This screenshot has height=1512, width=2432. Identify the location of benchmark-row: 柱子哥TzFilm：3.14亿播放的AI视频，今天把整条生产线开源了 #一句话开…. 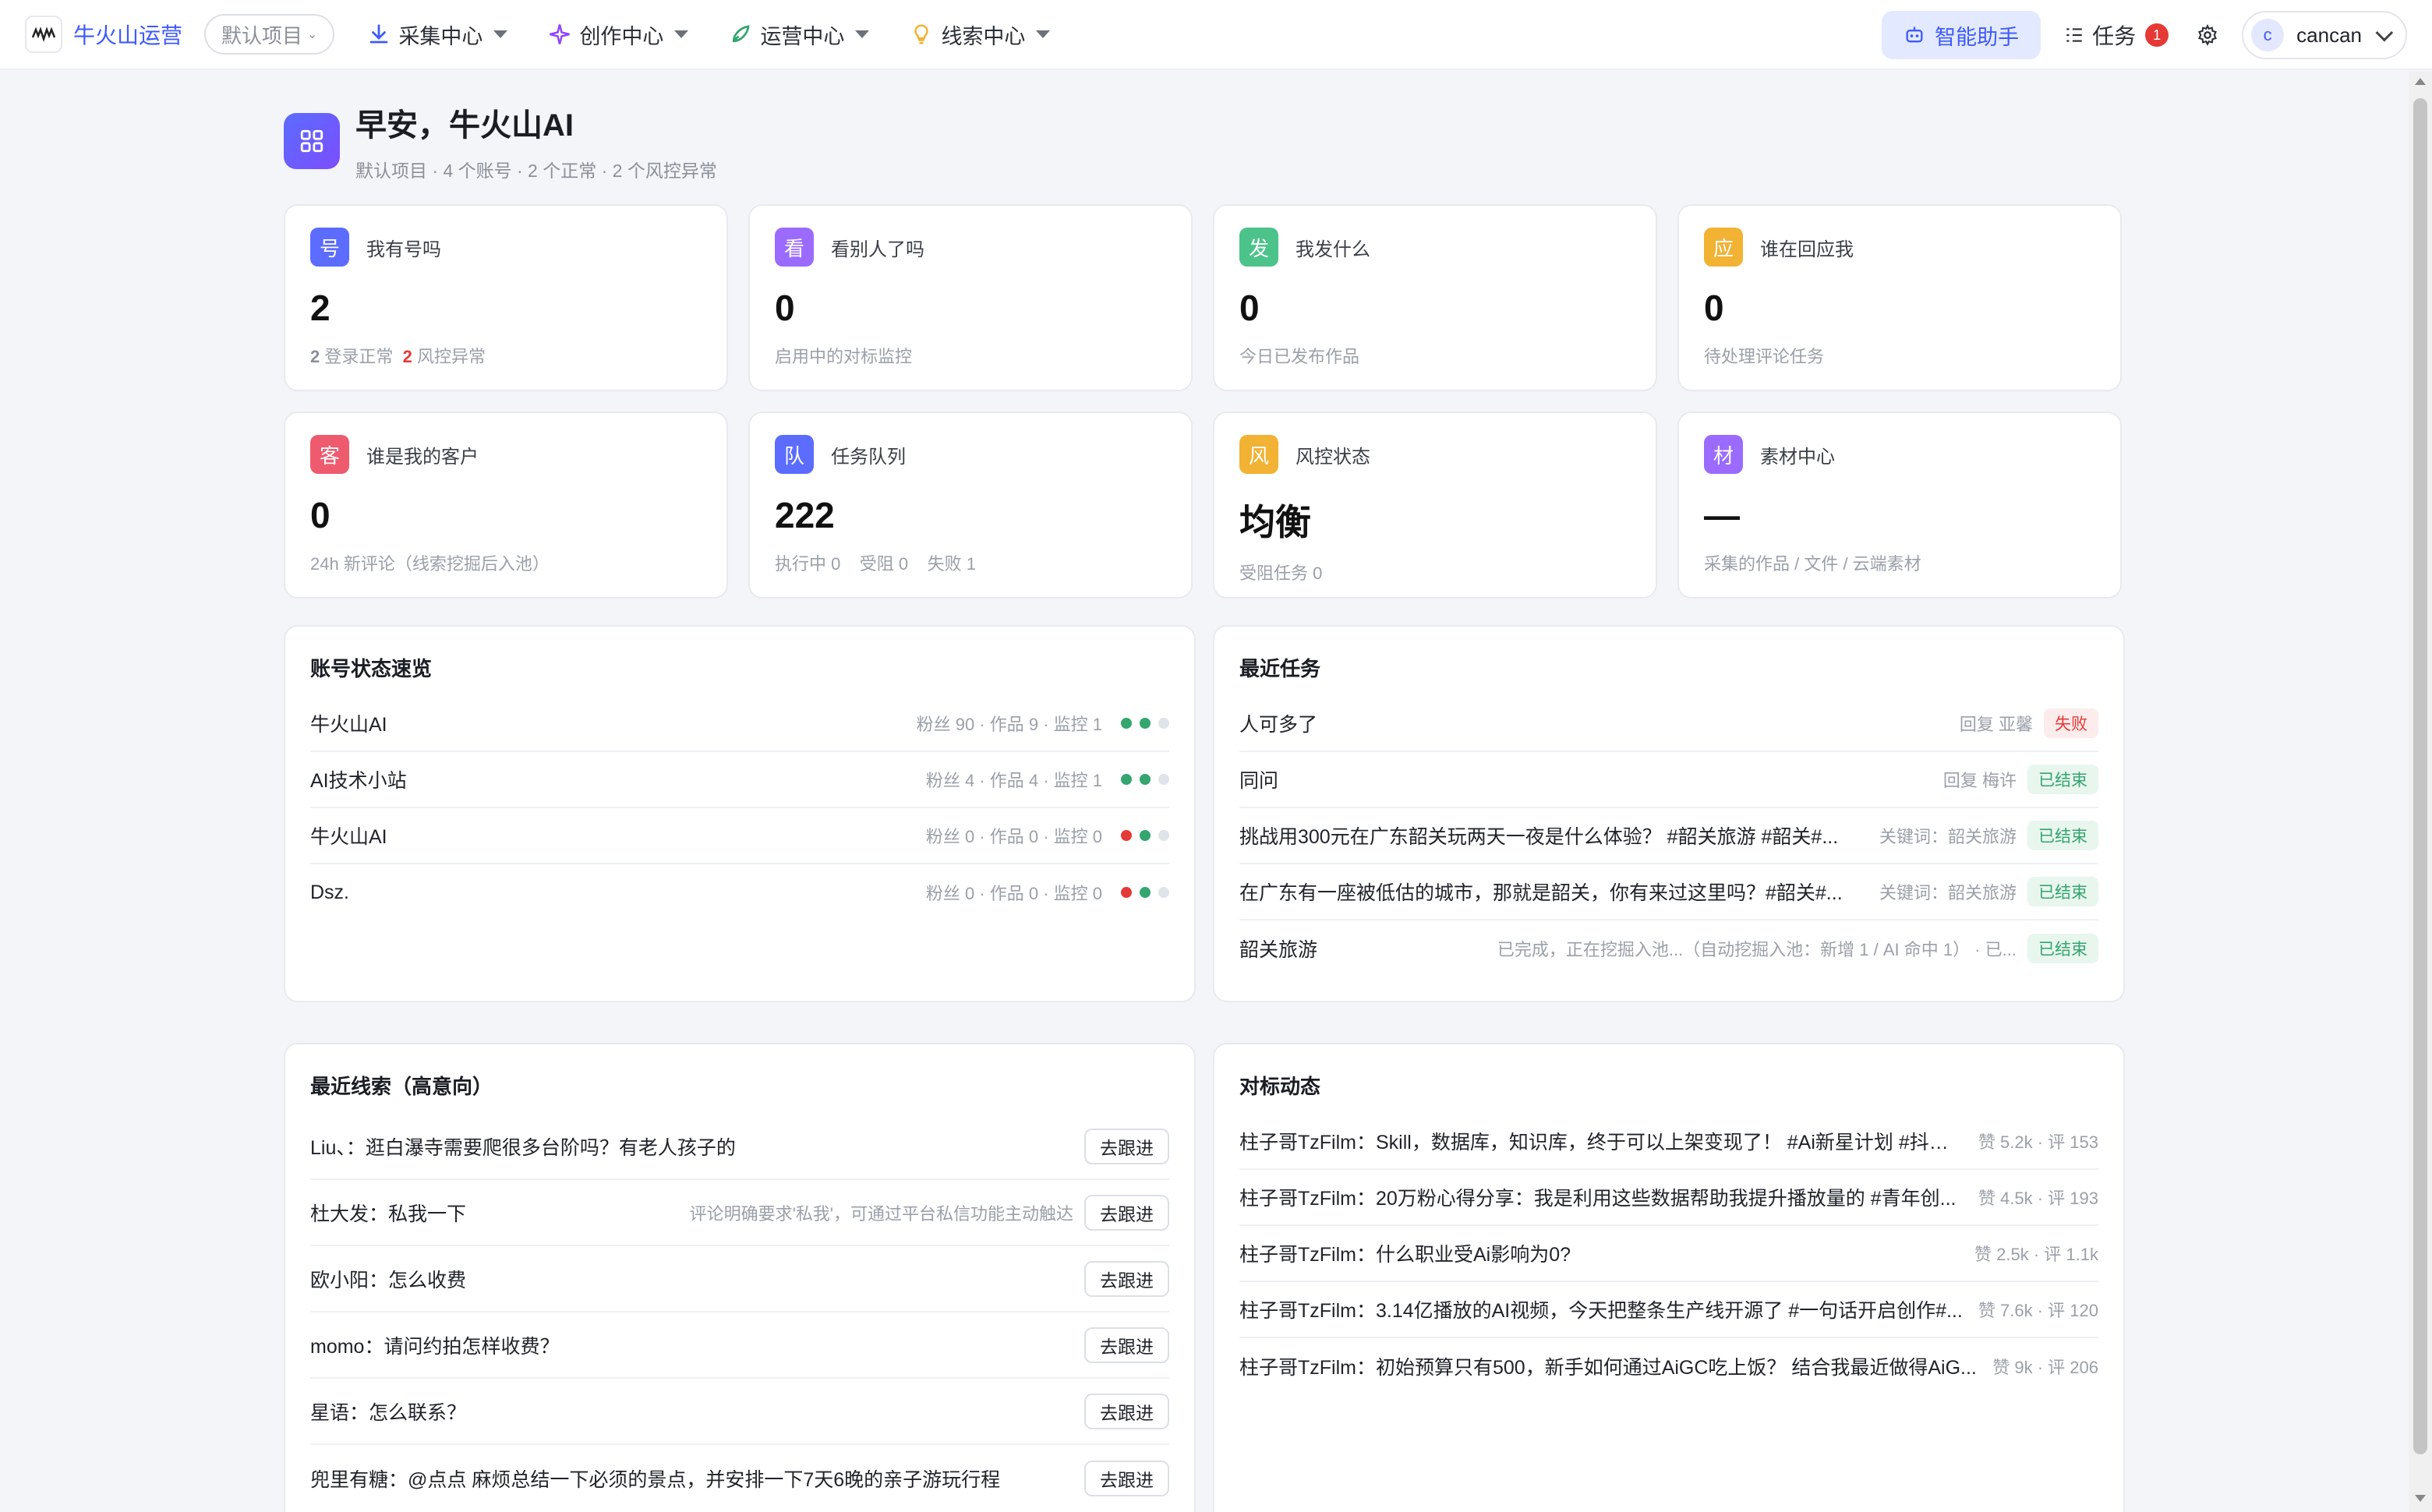
(1668, 1310).